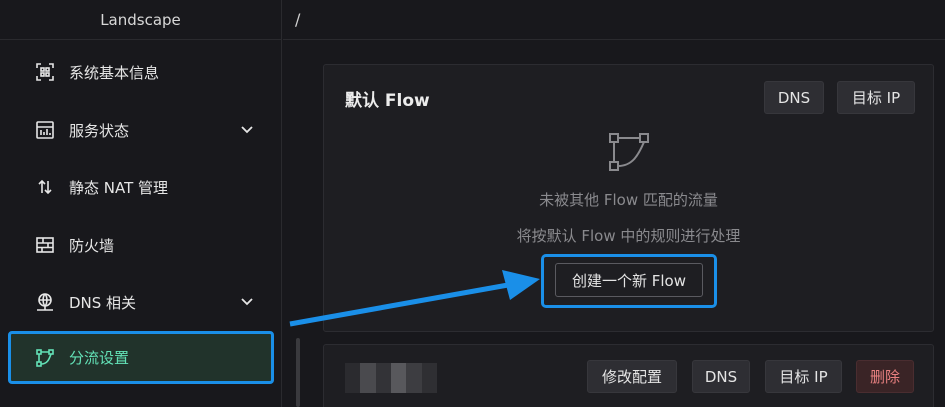 This screenshot has width=945, height=407. What do you see at coordinates (141, 302) in the screenshot?
I see `sidebar-item-dns: DNS 相关` at bounding box center [141, 302].